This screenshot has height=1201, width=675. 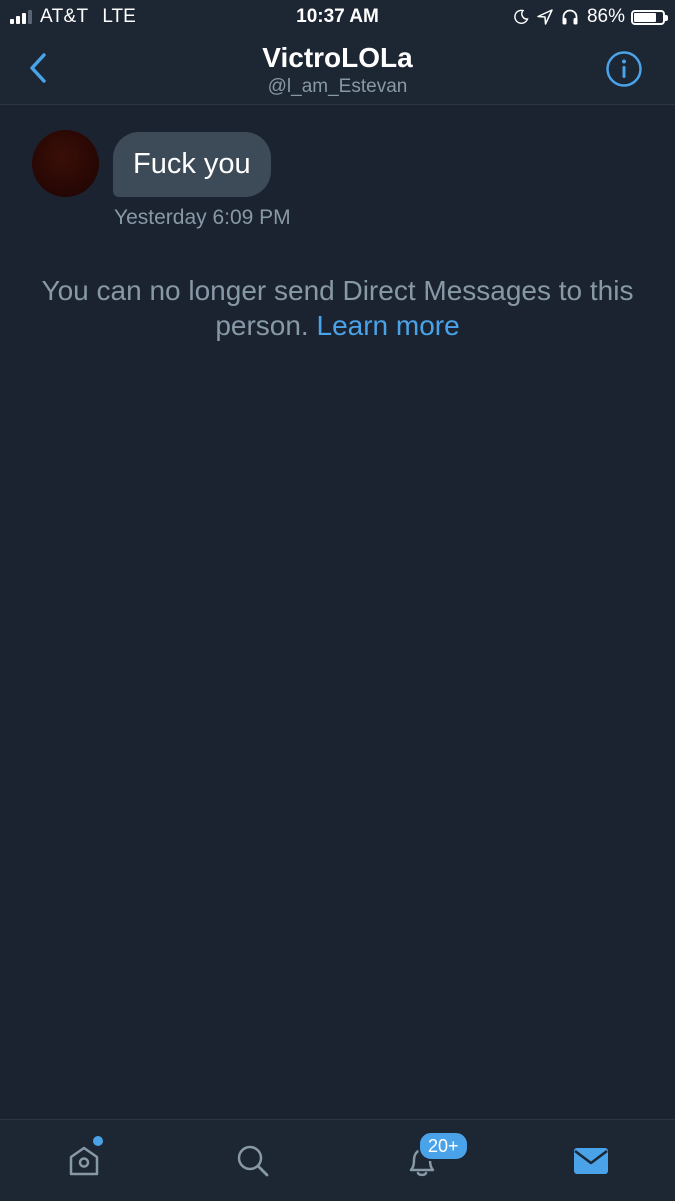 What do you see at coordinates (605, 16) in the screenshot?
I see `battery-percent: 86%` at bounding box center [605, 16].